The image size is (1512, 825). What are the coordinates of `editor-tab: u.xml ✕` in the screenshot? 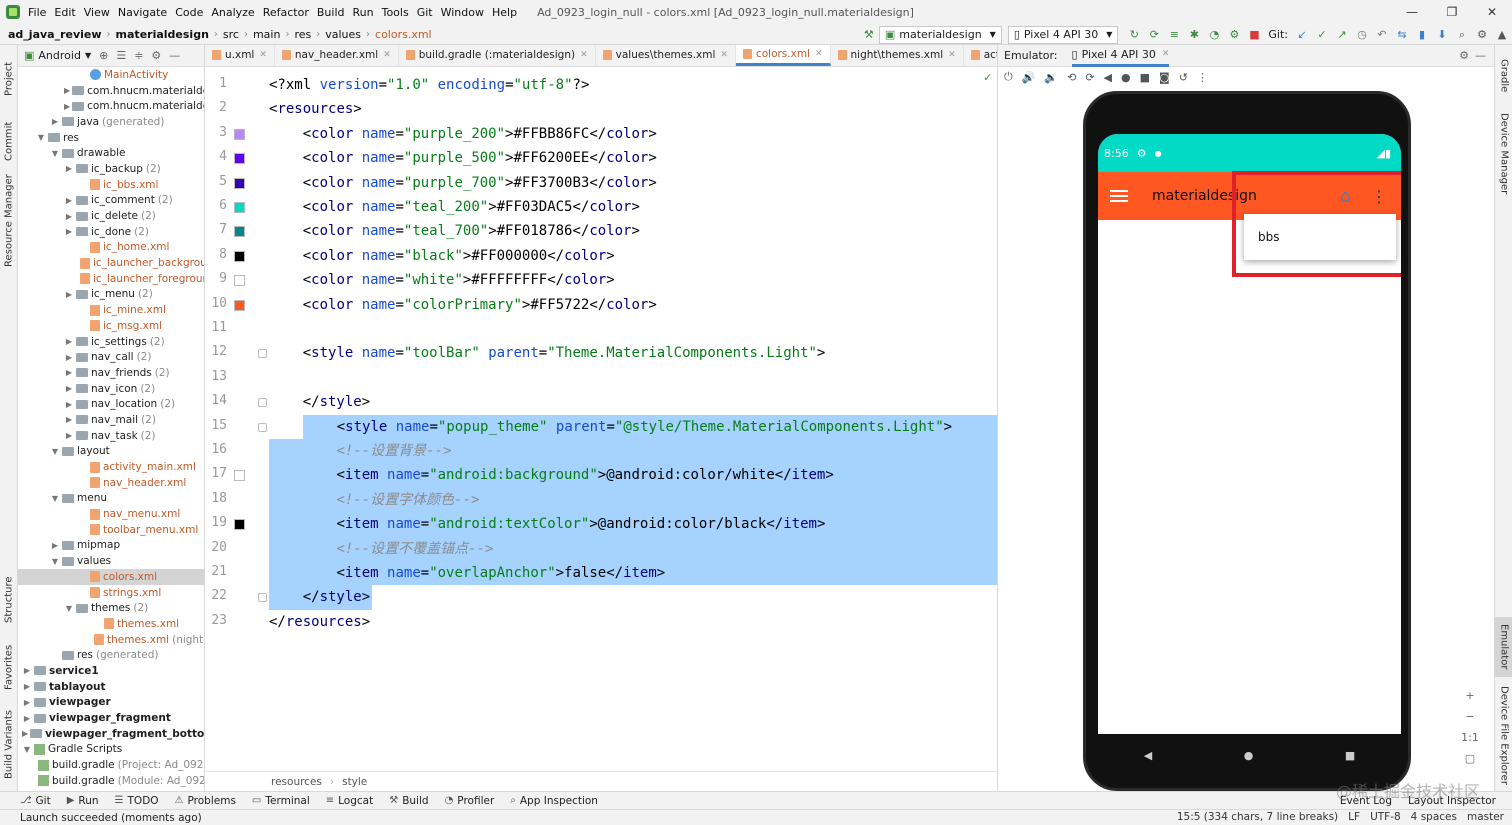 It's located at (240, 55).